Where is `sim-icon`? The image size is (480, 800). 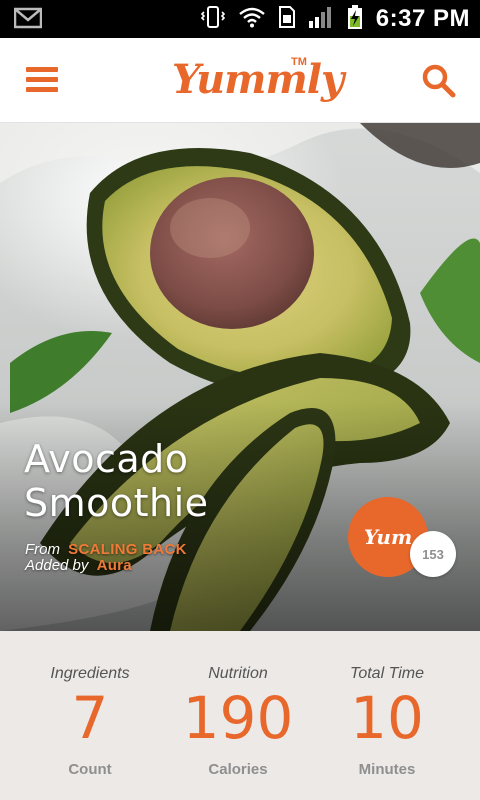
sim-icon is located at coordinates (287, 19).